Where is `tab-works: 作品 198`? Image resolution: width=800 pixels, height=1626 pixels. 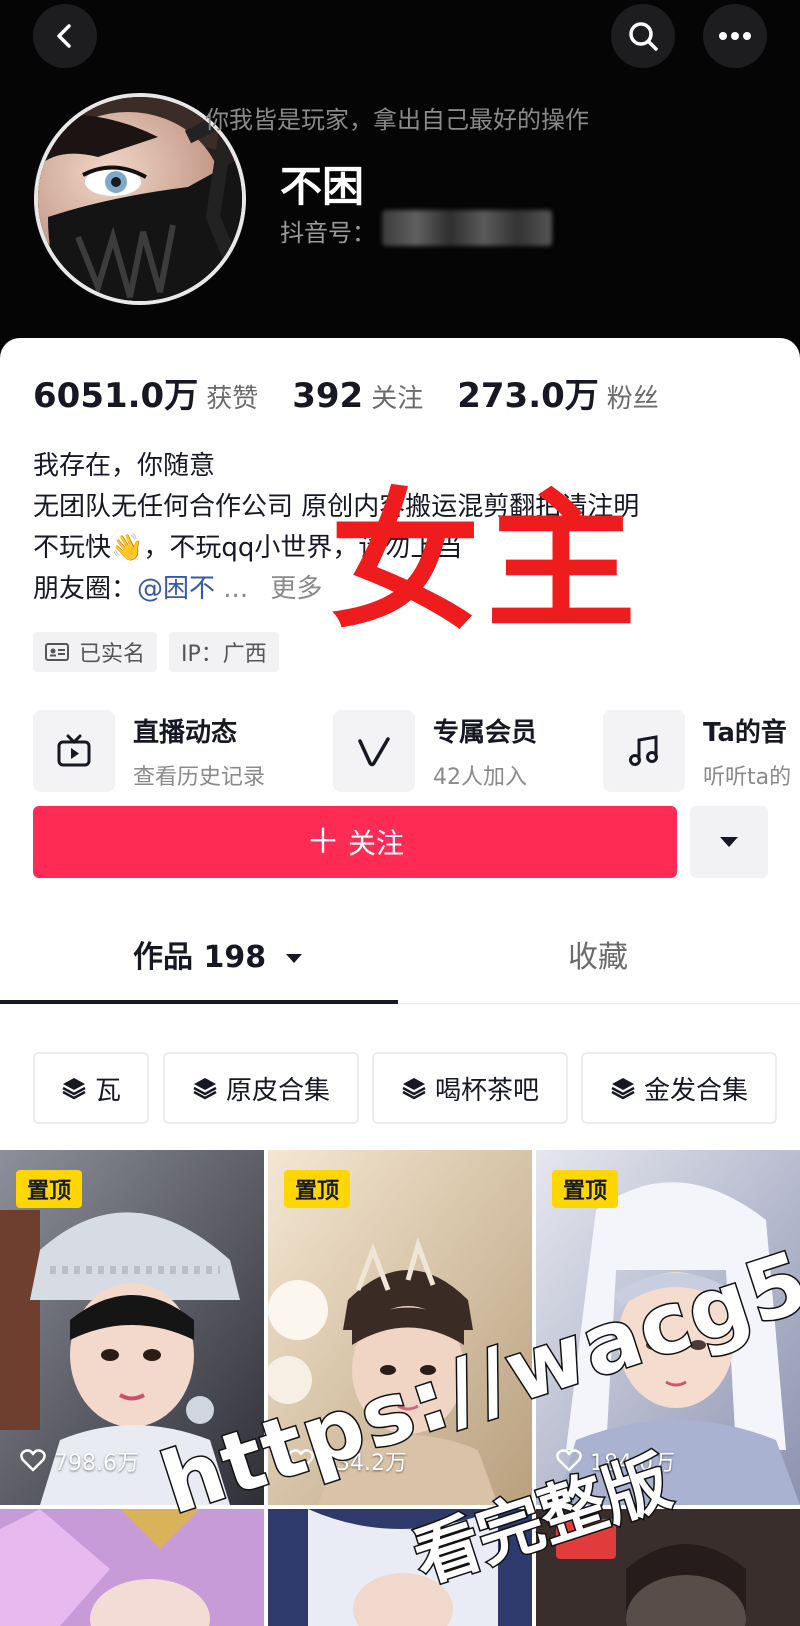
tab-works: 作品 198 is located at coordinates (218, 954).